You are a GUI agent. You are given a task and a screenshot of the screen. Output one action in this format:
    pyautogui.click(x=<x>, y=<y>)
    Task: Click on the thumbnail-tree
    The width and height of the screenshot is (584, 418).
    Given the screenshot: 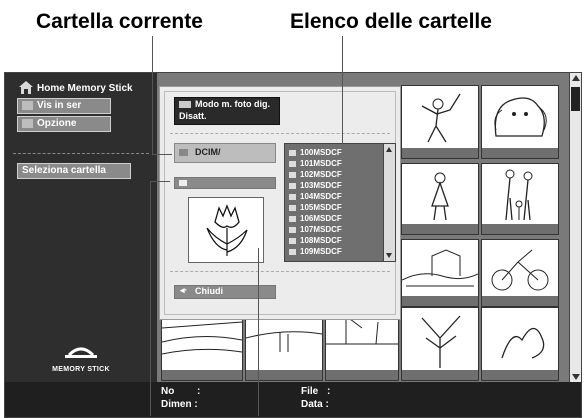 What is the action you would take?
    pyautogui.click(x=440, y=344)
    